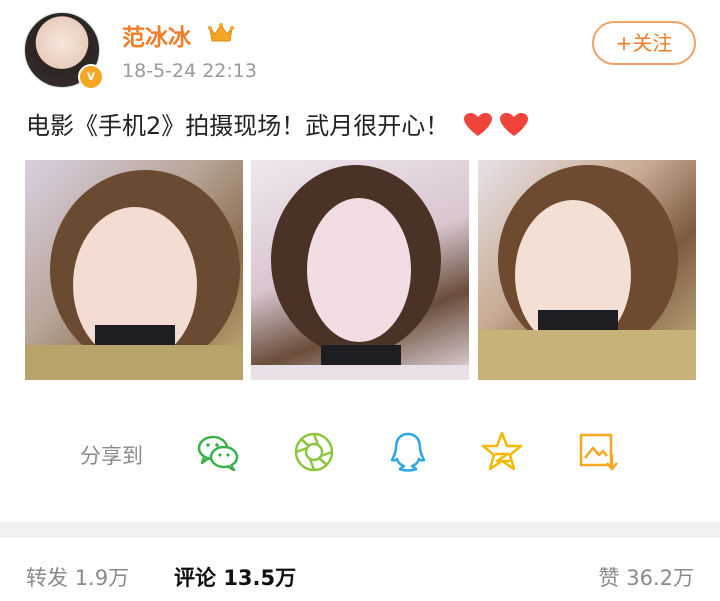 The width and height of the screenshot is (720, 601). I want to click on qzone-star-icon, so click(502, 452).